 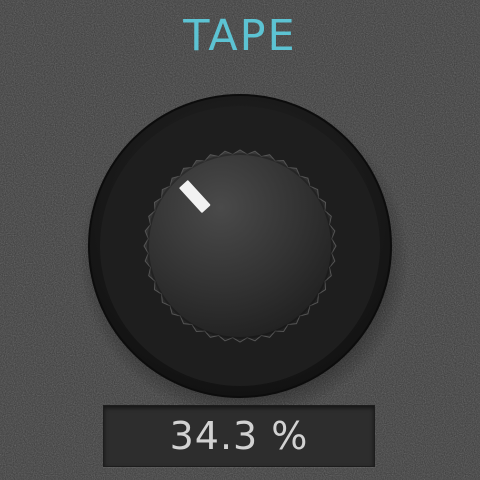 What do you see at coordinates (239, 436) in the screenshot?
I see `value-readout: 34.3 %` at bounding box center [239, 436].